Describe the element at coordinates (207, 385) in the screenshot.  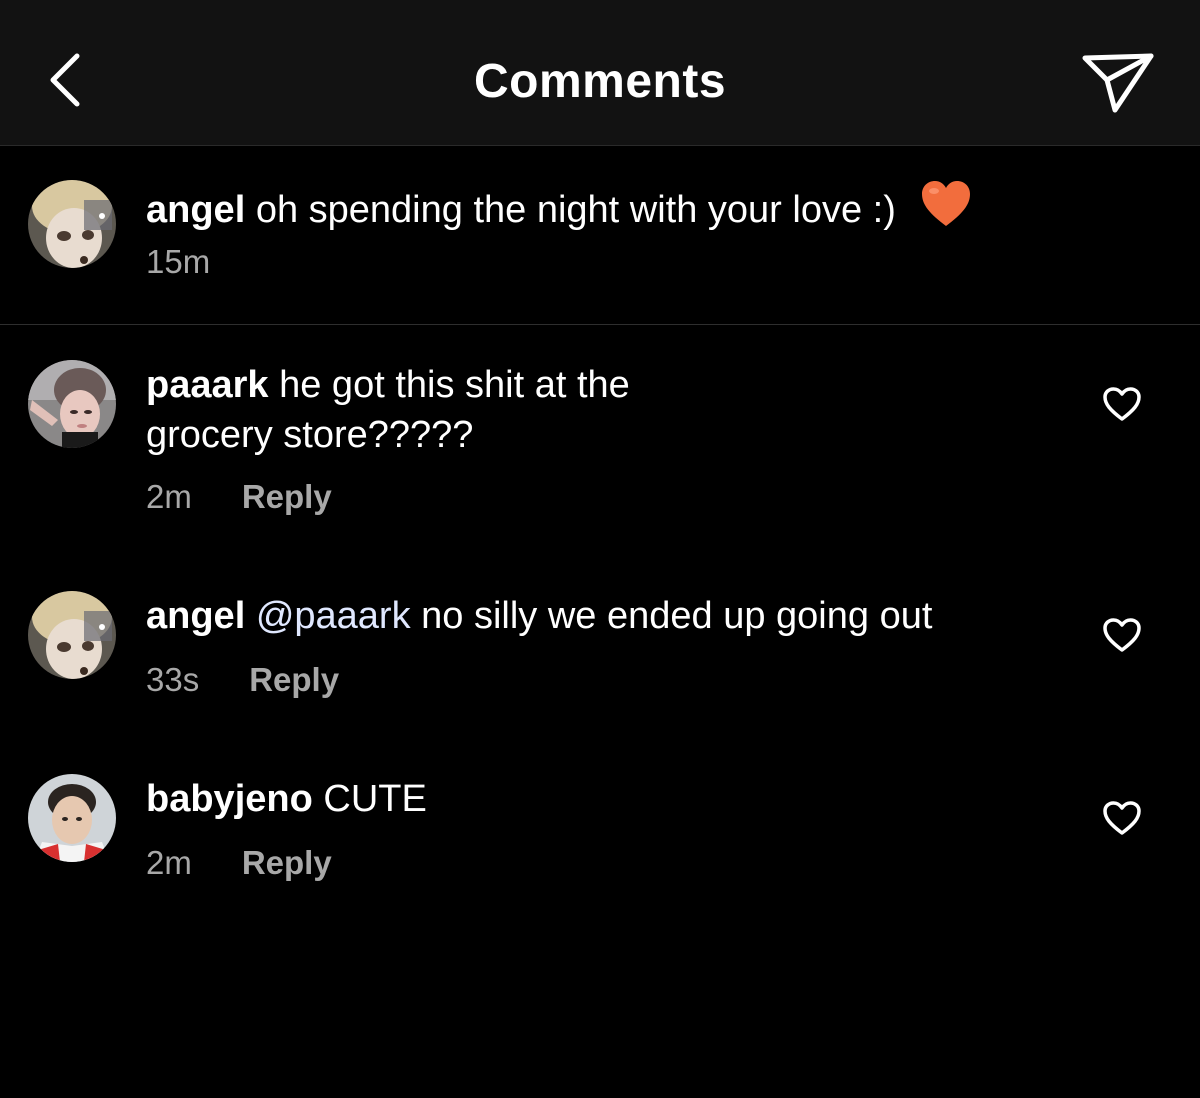
I see `username: paaark` at that location.